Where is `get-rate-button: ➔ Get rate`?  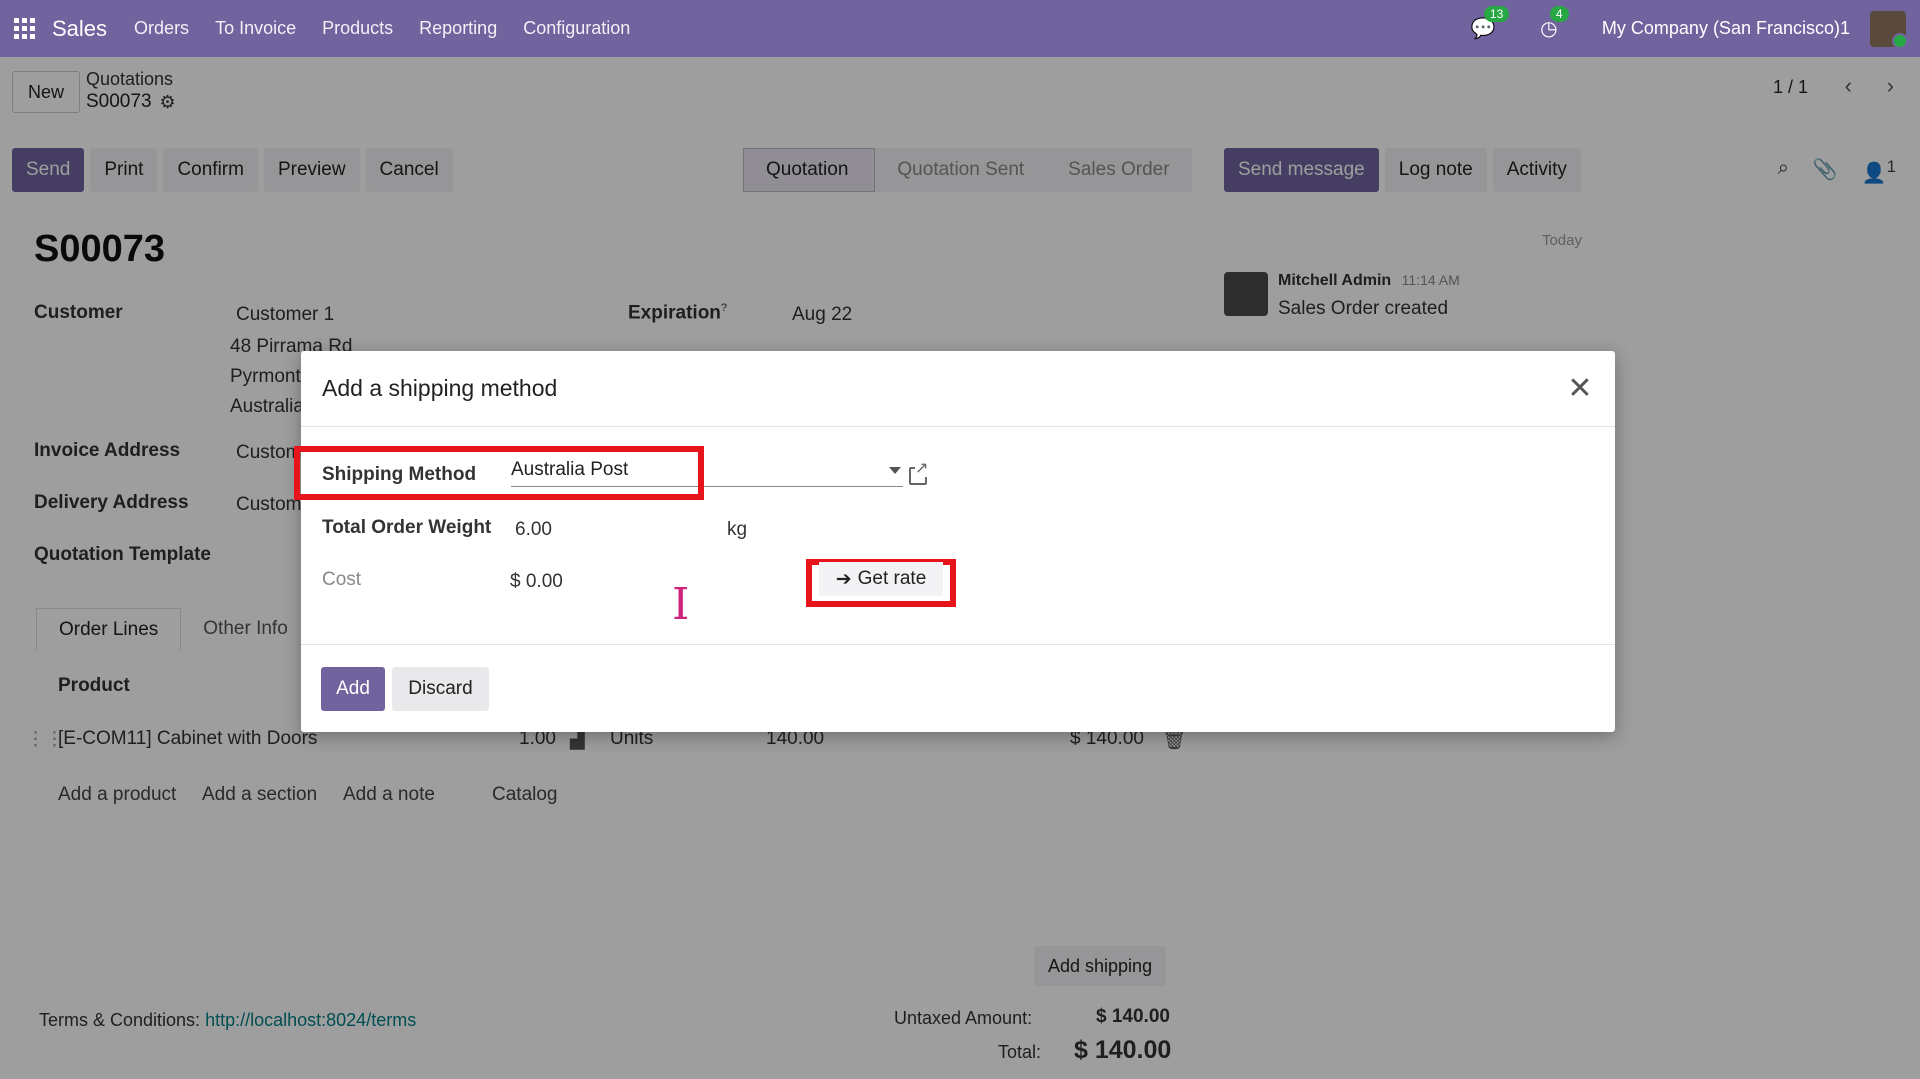
get-rate-button: ➔ Get rate is located at coordinates (881, 579).